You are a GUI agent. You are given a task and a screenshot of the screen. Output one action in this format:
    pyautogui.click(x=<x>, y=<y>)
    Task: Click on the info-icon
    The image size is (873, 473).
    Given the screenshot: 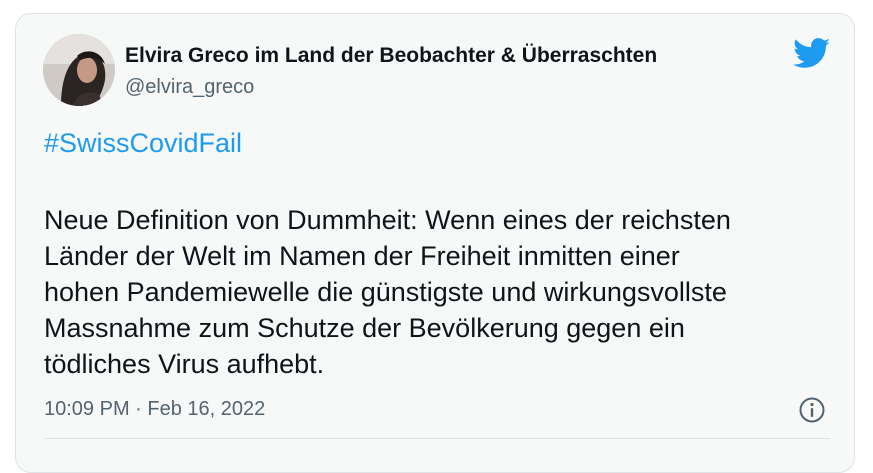 What is the action you would take?
    pyautogui.click(x=812, y=410)
    